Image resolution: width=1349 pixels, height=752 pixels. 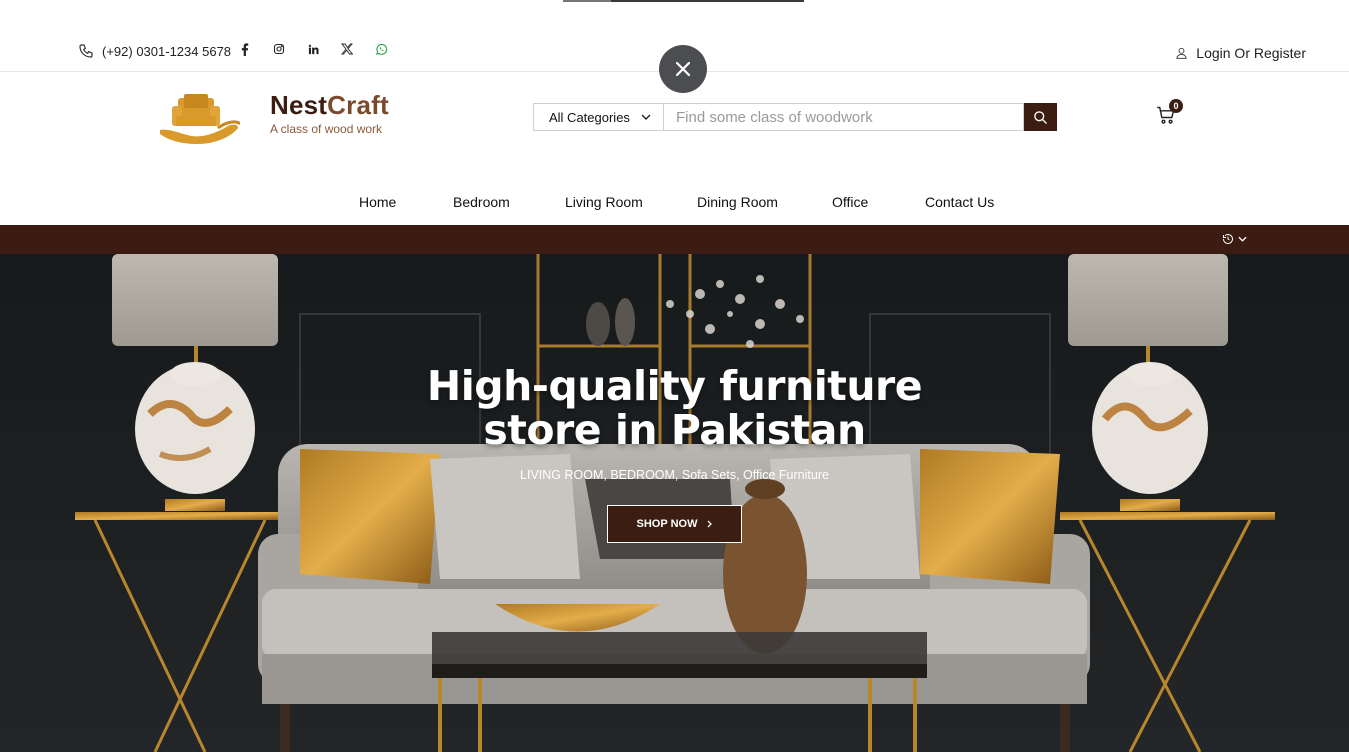 I want to click on nav-item-contact-us: Contact Us, so click(x=959, y=202).